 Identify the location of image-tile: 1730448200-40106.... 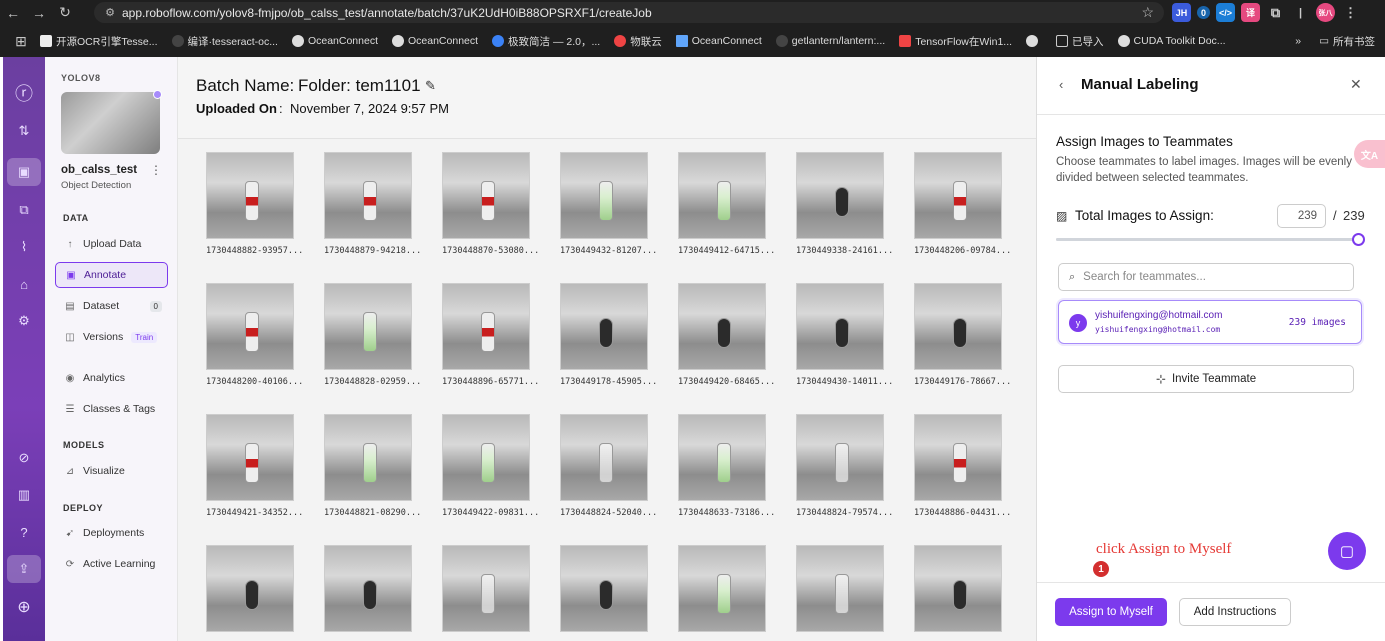
(254, 335).